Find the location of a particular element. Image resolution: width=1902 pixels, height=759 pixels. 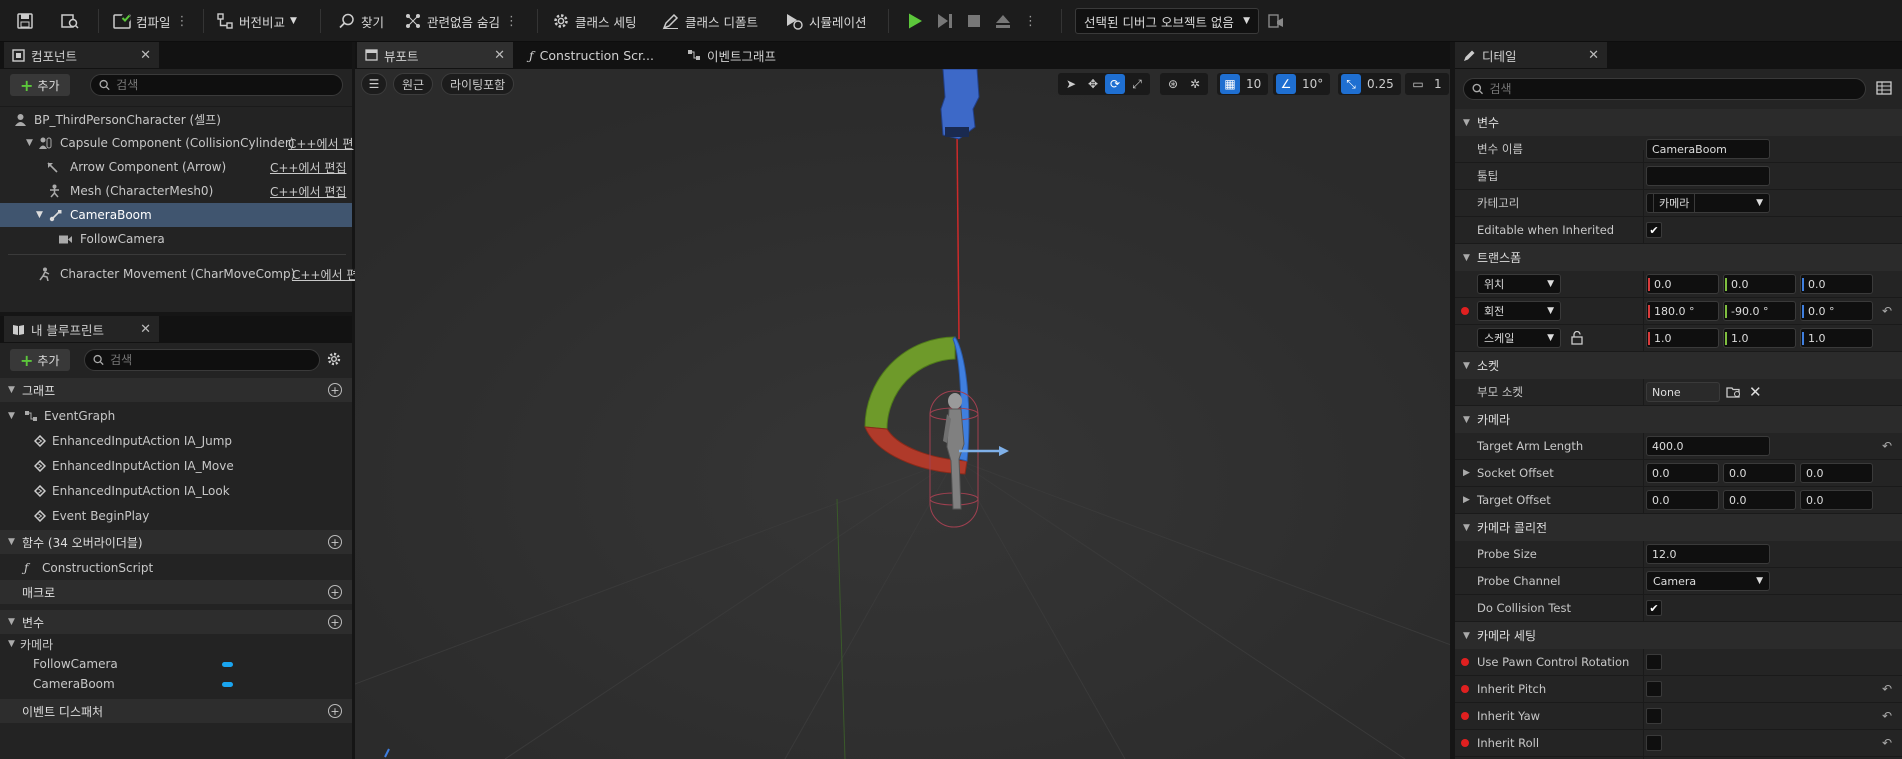

find-button: 찾기 is located at coordinates (361, 21).